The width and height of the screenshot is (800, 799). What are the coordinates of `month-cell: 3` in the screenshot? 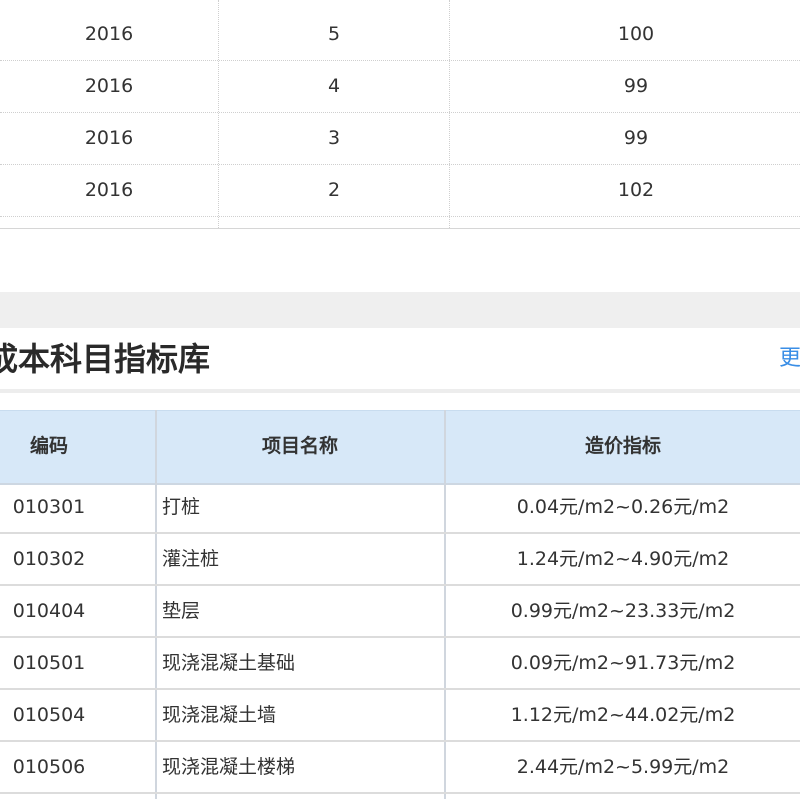 It's located at (334, 138).